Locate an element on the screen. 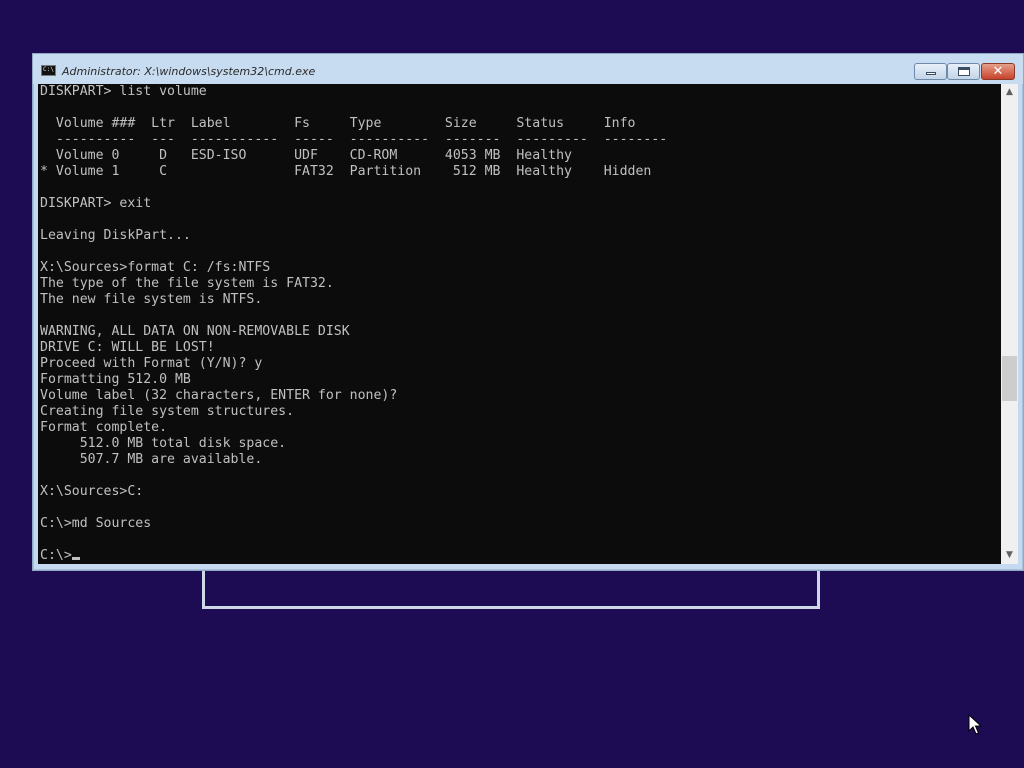 This screenshot has height=768, width=1024. text-cursor is located at coordinates (75, 558).